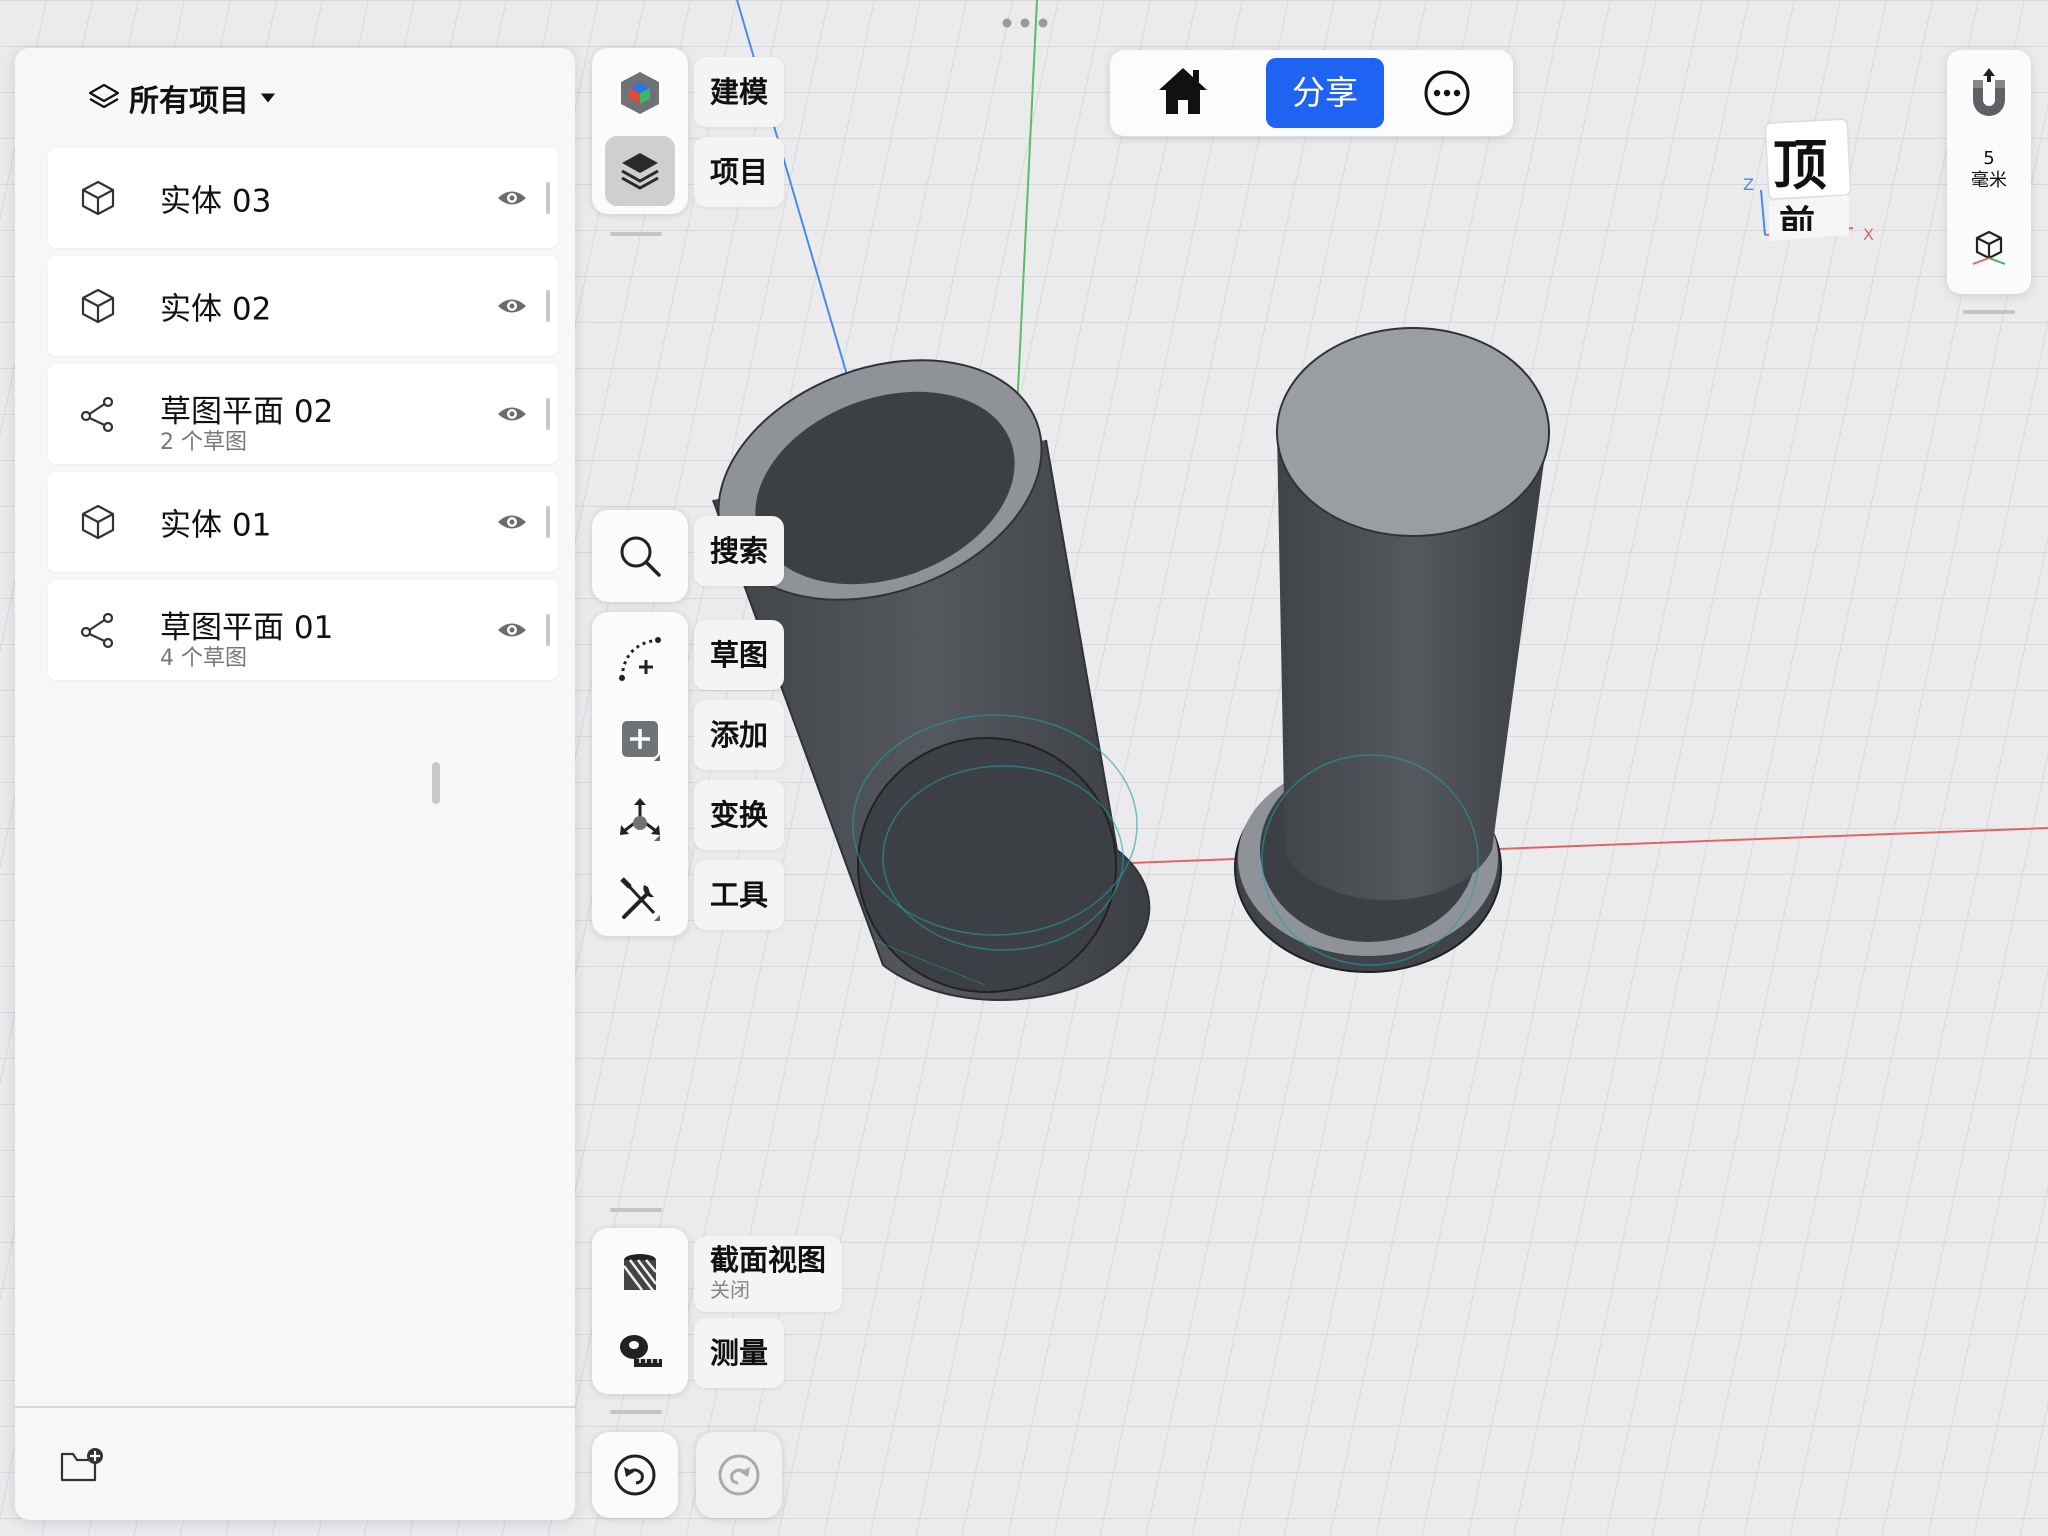 The width and height of the screenshot is (2048, 1536). Describe the element at coordinates (216, 309) in the screenshot. I see `item-name: 实体 02` at that location.